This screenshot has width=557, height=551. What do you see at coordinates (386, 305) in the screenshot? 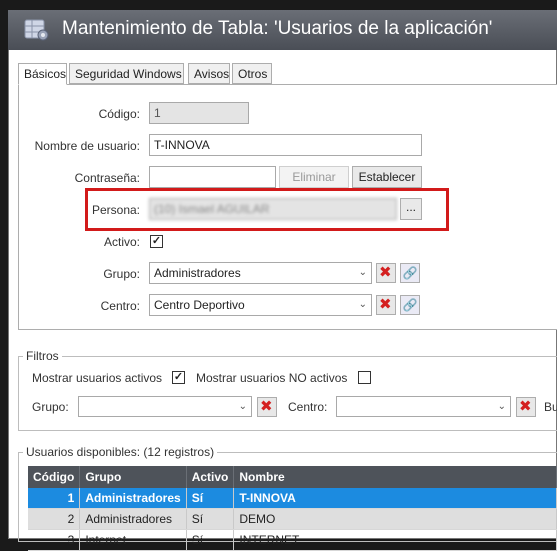
I see `centro-clear-icon` at bounding box center [386, 305].